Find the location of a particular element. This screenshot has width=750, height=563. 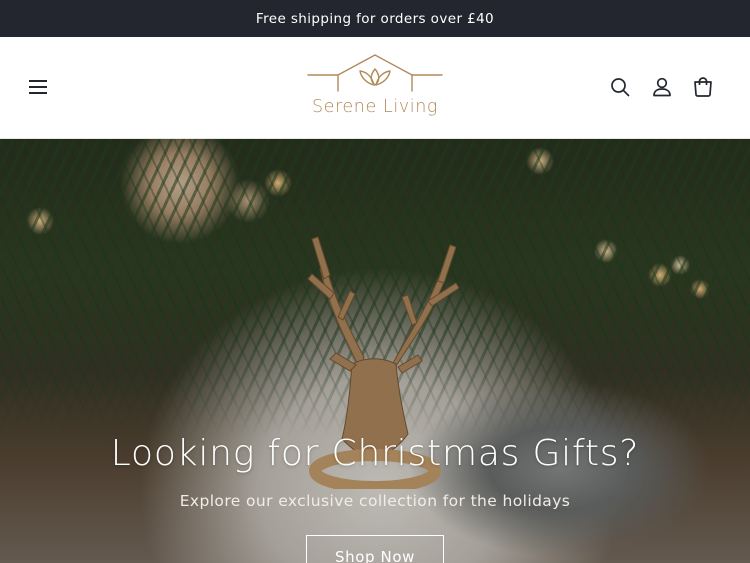

announcement-text: Free shipping for orders over £40 is located at coordinates (375, 18).